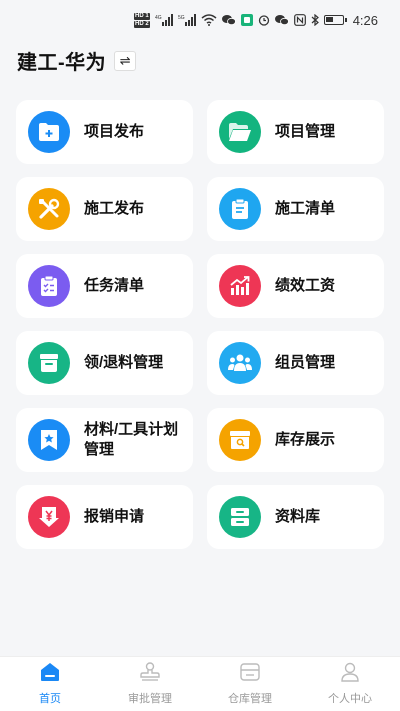 This screenshot has width=400, height=711. What do you see at coordinates (250, 699) in the screenshot?
I see `tab-label: 仓库管理` at bounding box center [250, 699].